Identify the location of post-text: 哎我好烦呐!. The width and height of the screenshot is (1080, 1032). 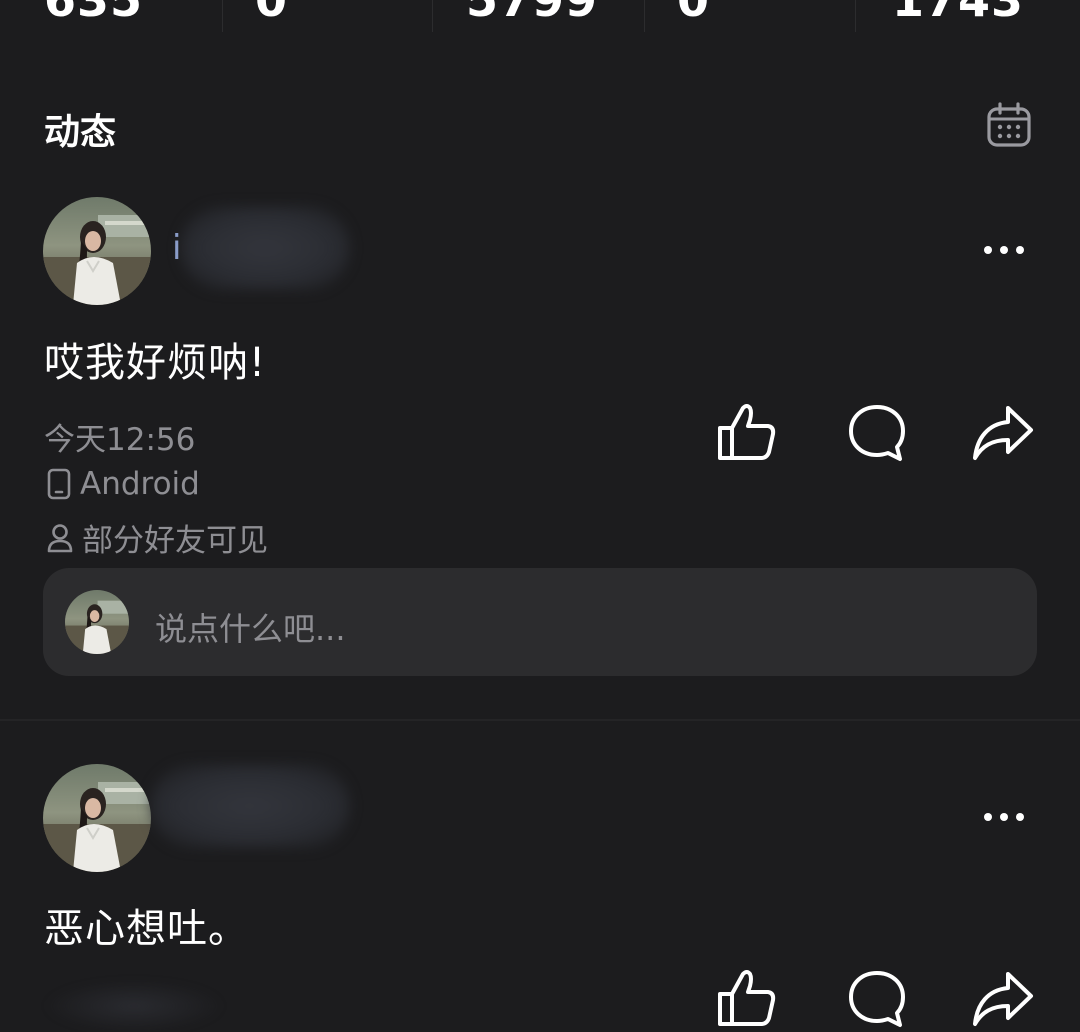
(155, 363).